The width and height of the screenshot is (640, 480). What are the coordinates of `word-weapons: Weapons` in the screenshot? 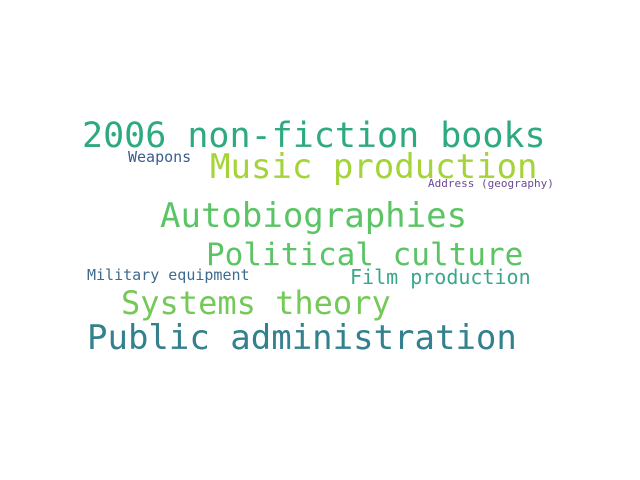 It's located at (160, 157).